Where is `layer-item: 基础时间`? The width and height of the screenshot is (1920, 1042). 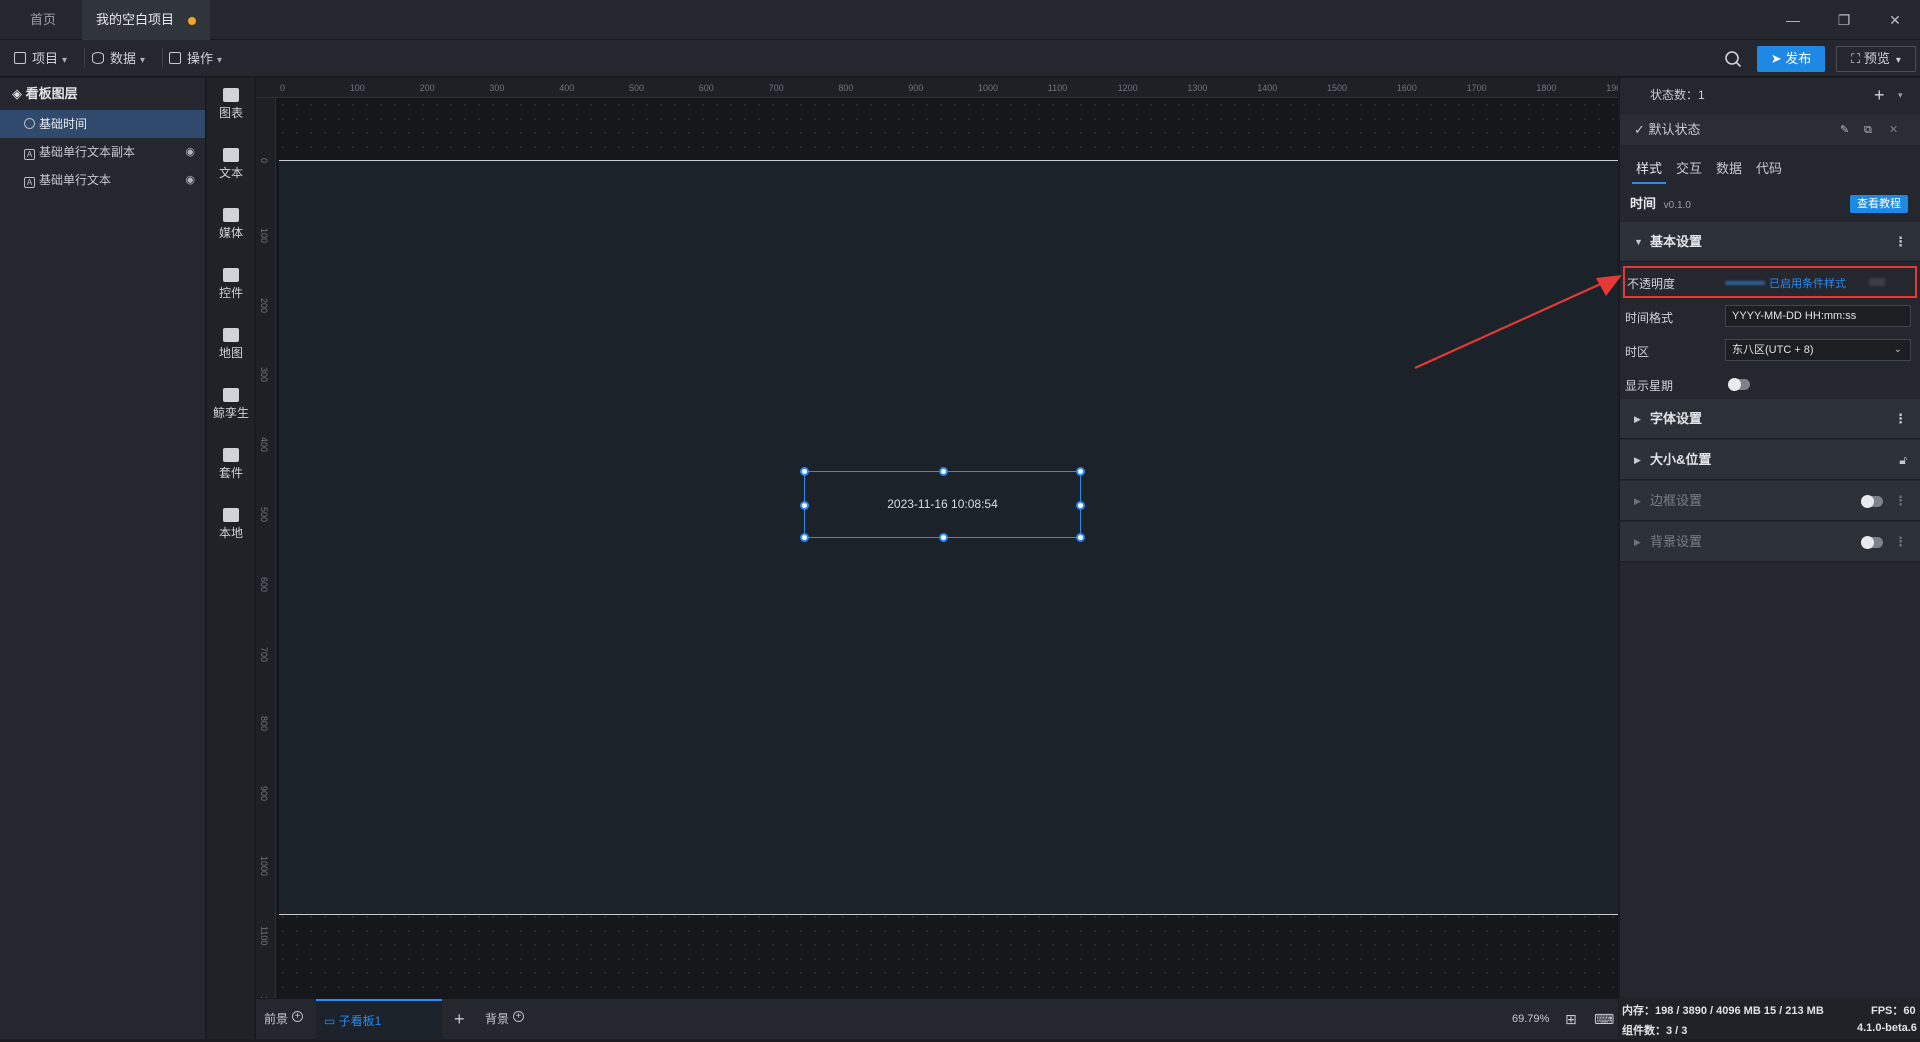 layer-item: 基础时间 is located at coordinates (102, 124).